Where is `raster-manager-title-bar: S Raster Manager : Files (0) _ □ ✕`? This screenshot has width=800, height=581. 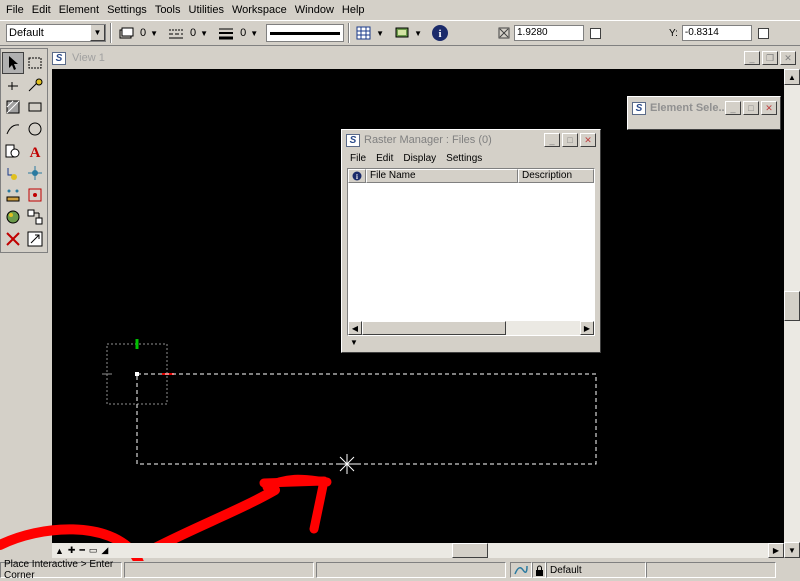
raster-manager-title-bar: S Raster Manager : Files (0) _ □ ✕ is located at coordinates (471, 140).